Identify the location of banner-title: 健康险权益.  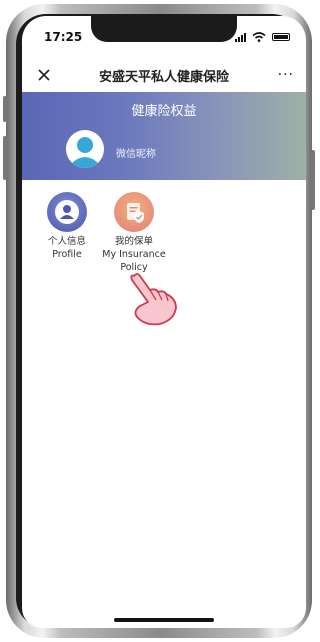
(164, 111).